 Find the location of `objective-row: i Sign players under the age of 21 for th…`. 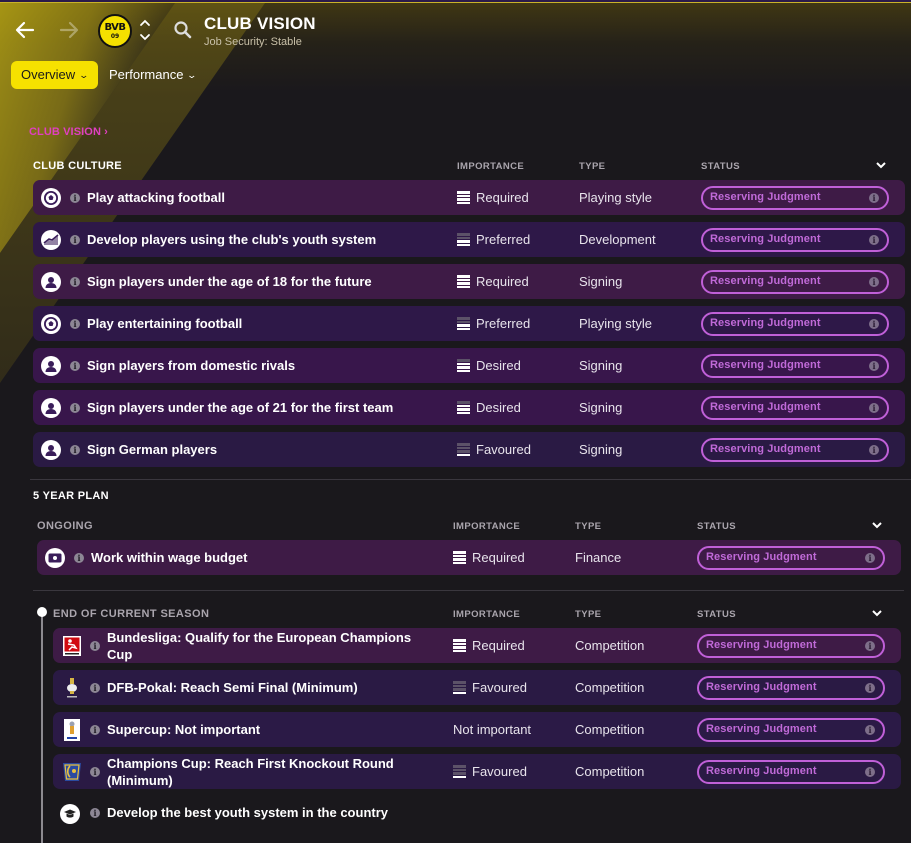

objective-row: i Sign players under the age of 21 for th… is located at coordinates (469, 407).